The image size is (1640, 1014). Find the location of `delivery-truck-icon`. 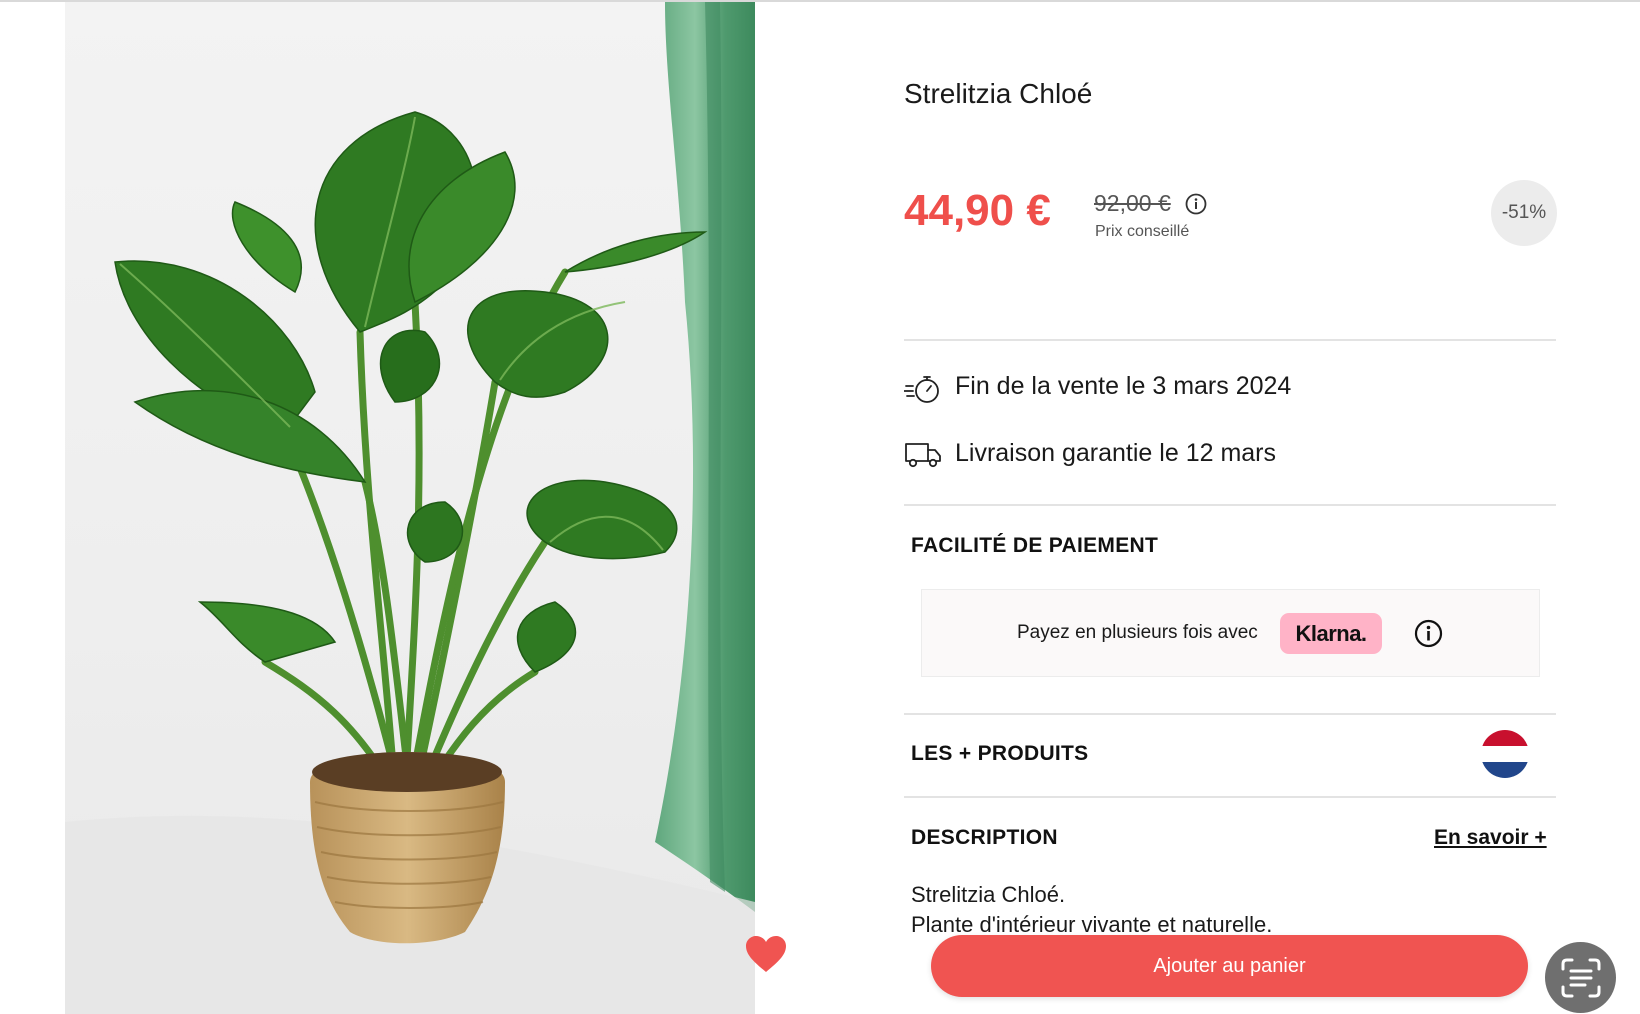

delivery-truck-icon is located at coordinates (923, 455).